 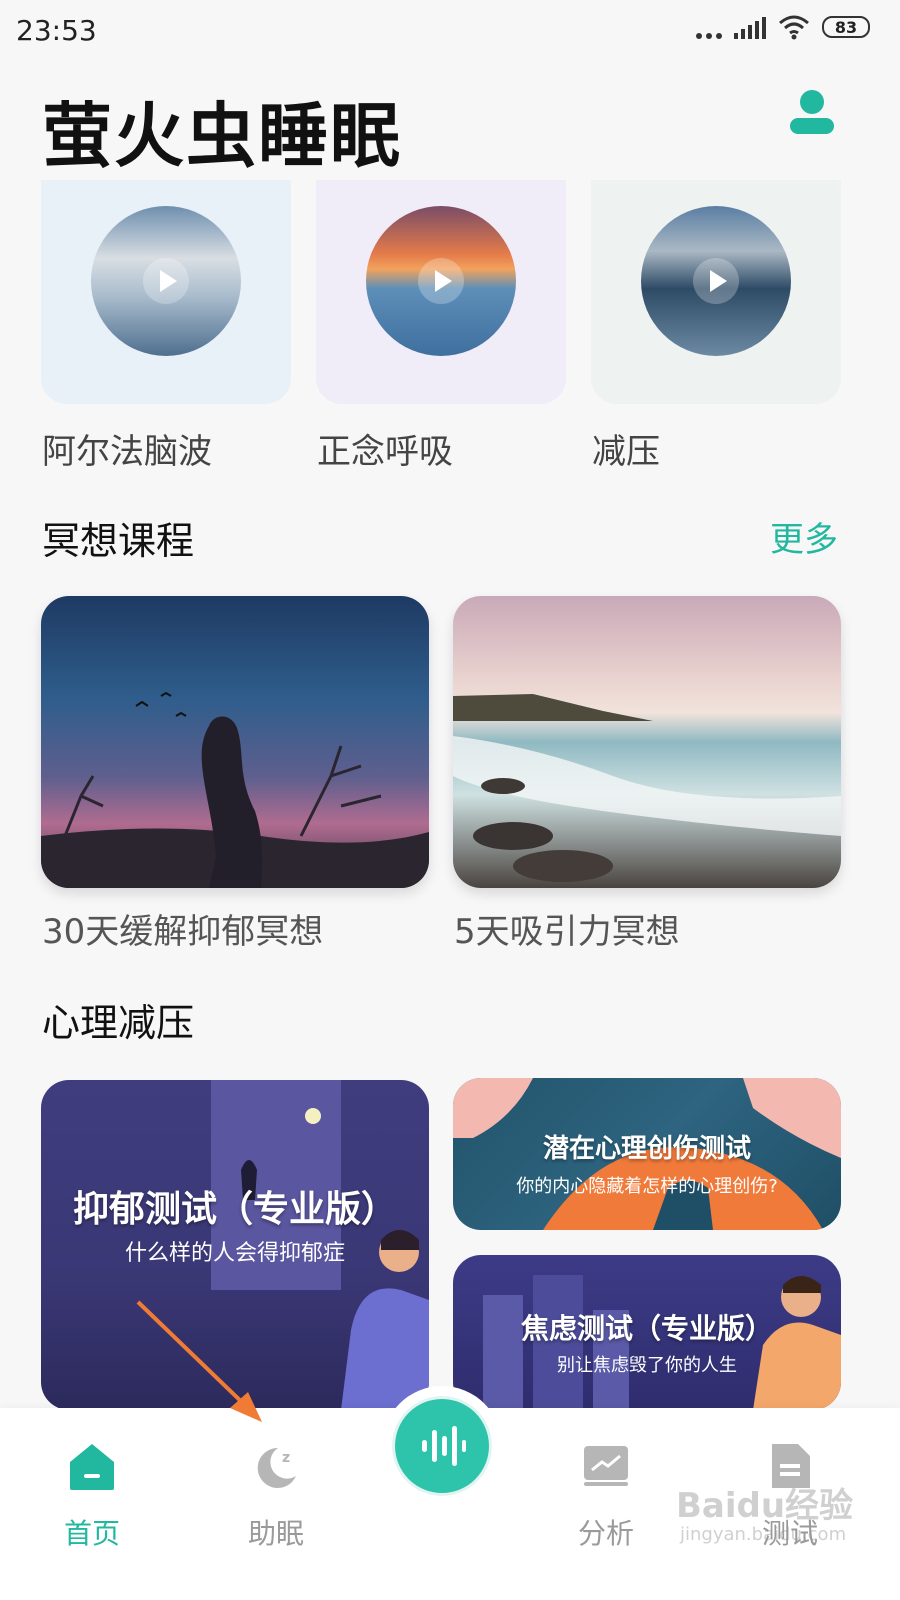 What do you see at coordinates (91, 1533) in the screenshot?
I see `nav-label-home: 首页` at bounding box center [91, 1533].